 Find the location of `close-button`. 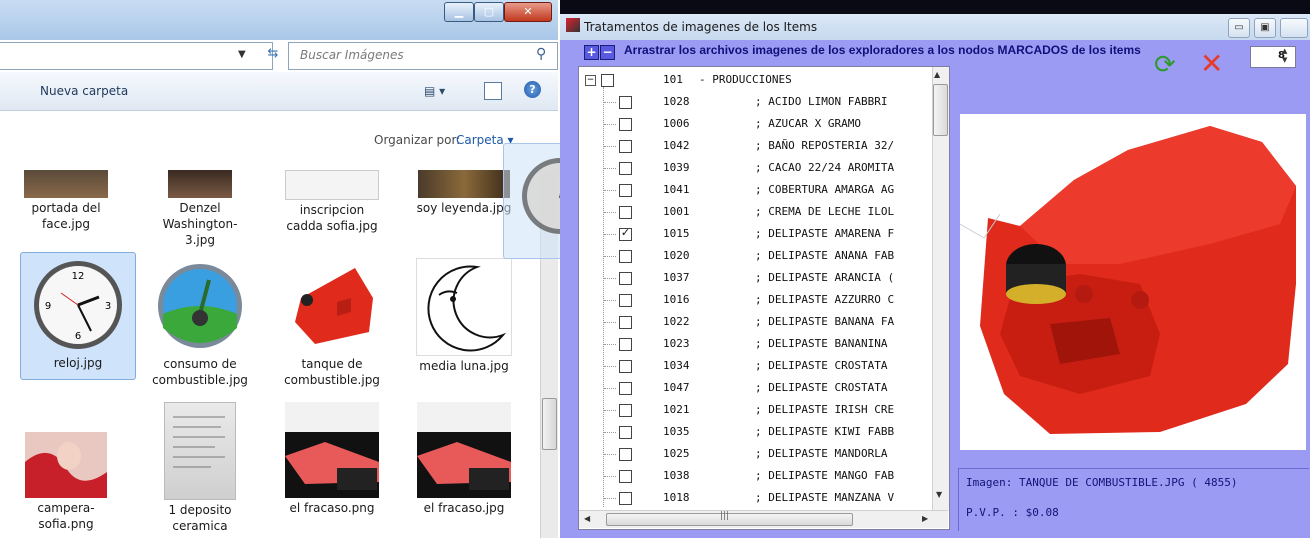

close-button is located at coordinates (1294, 28).